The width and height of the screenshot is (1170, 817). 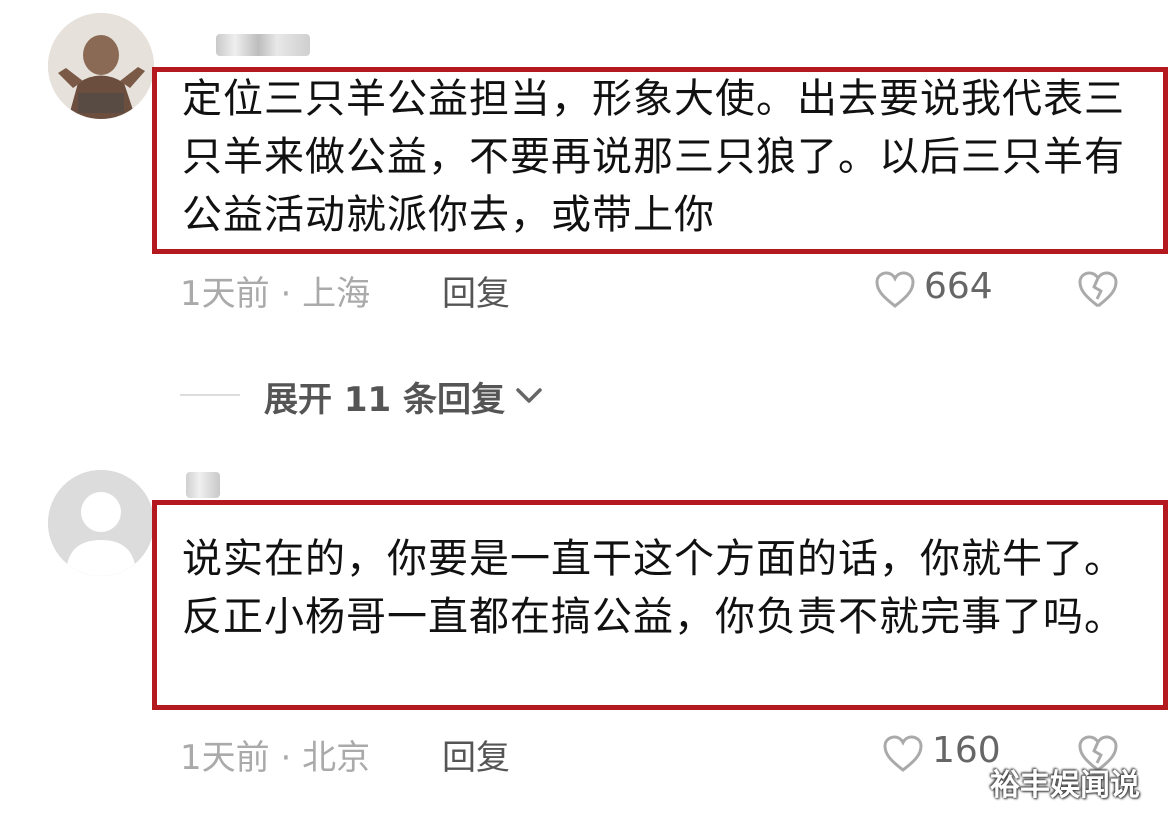 I want to click on comment-location: 北京, so click(x=336, y=758).